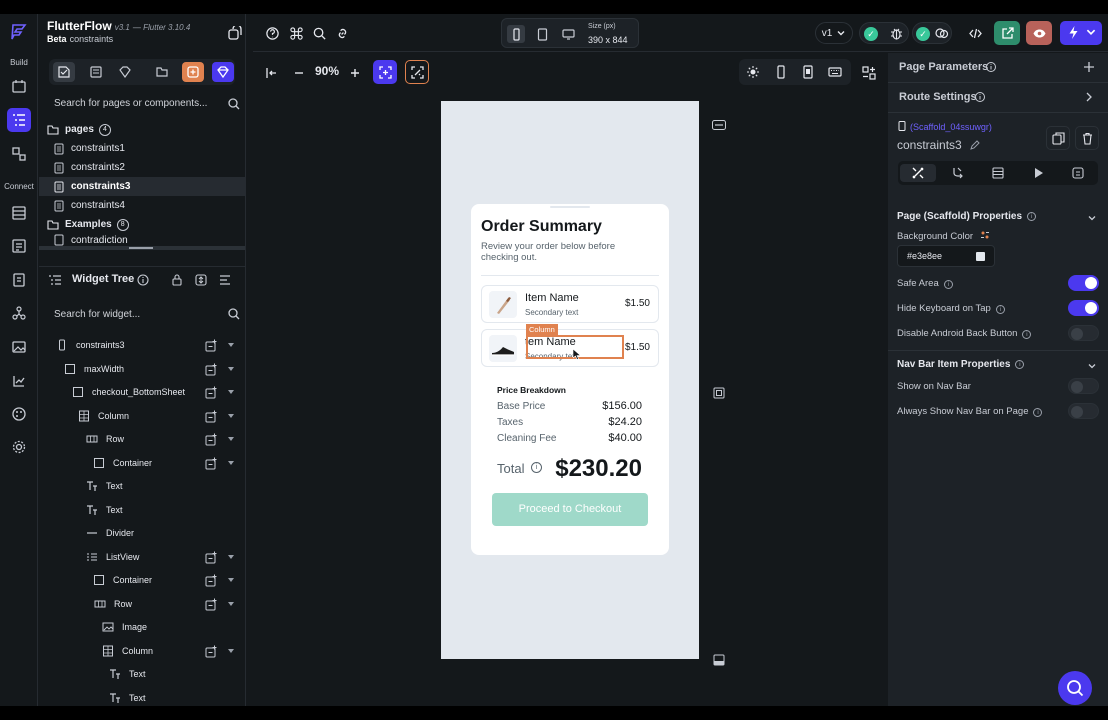  I want to click on pages-tab, so click(64, 72).